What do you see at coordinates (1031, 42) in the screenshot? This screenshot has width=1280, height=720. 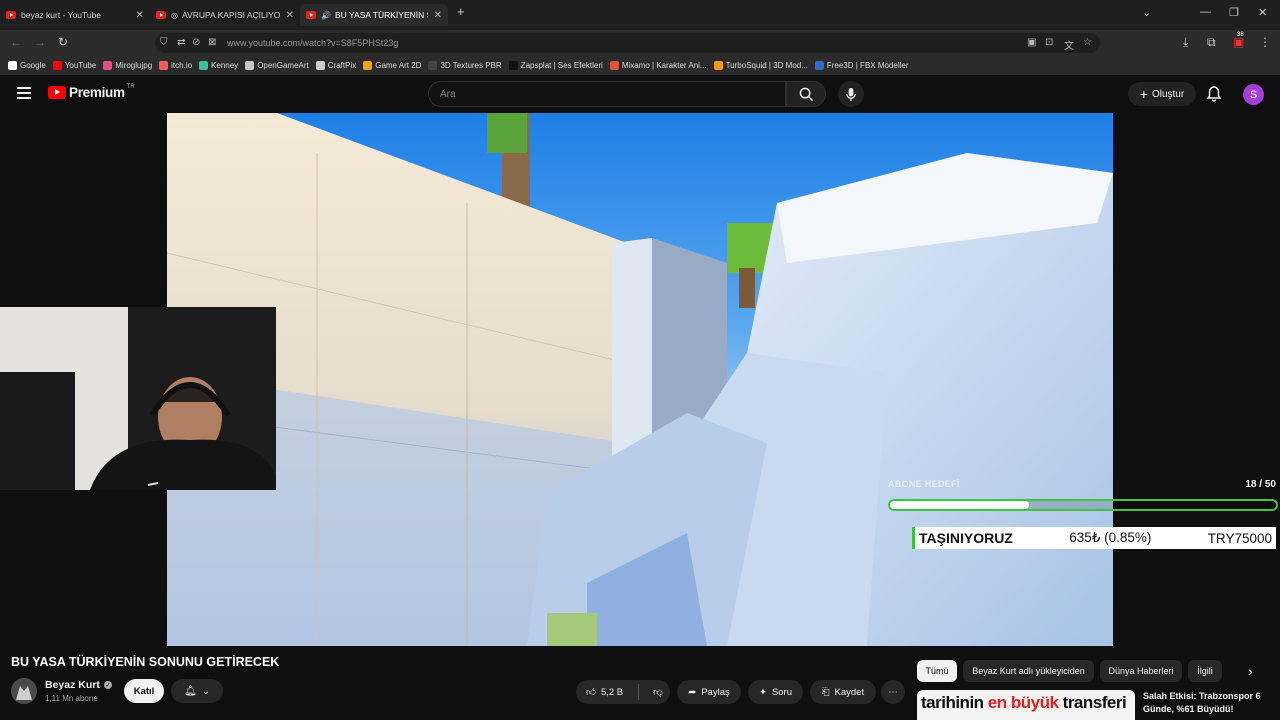 I see `screen-cast-icon: ▣` at bounding box center [1031, 42].